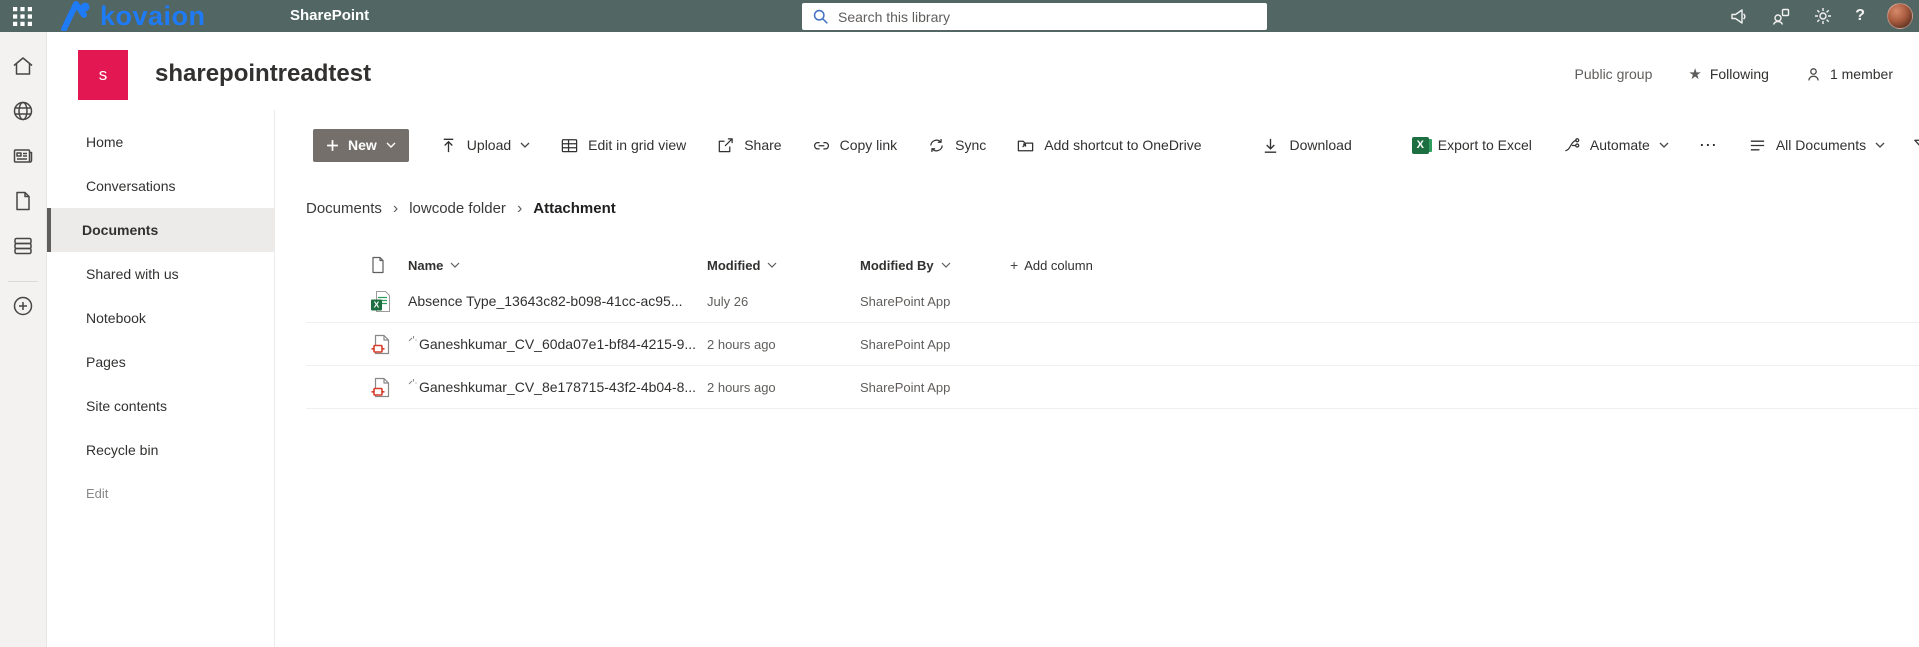 The width and height of the screenshot is (1919, 647). What do you see at coordinates (1026, 145) in the screenshot?
I see `folder-shortcut-icon` at bounding box center [1026, 145].